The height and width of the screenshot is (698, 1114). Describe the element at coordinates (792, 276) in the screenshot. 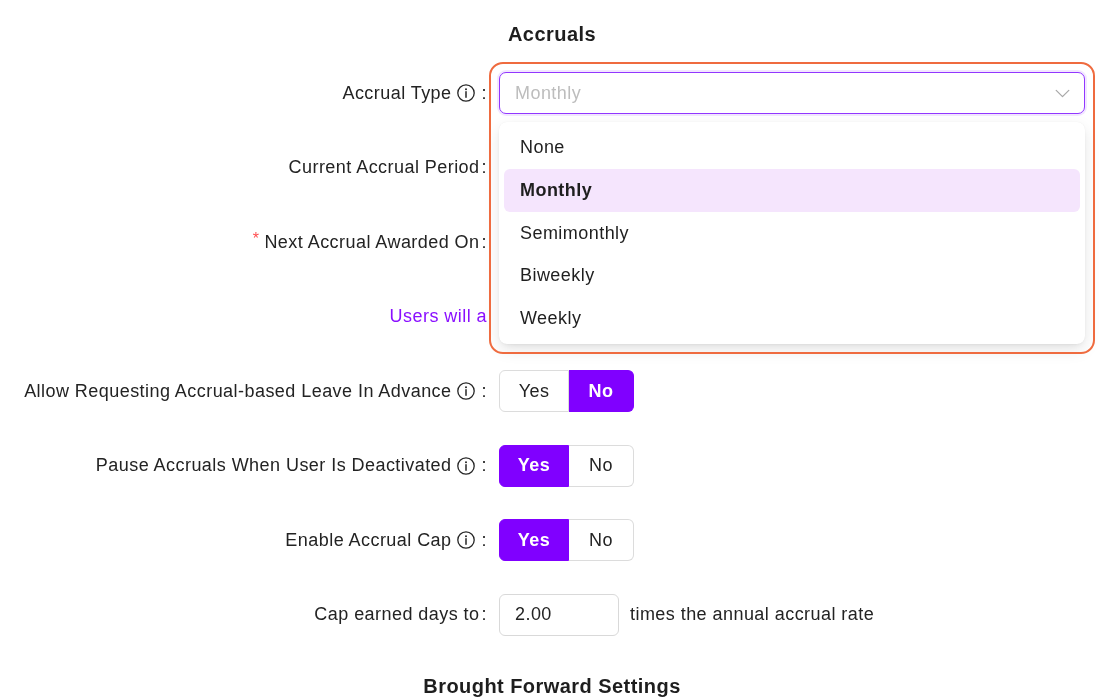

I see `dropdown-option: Biweekly` at that location.